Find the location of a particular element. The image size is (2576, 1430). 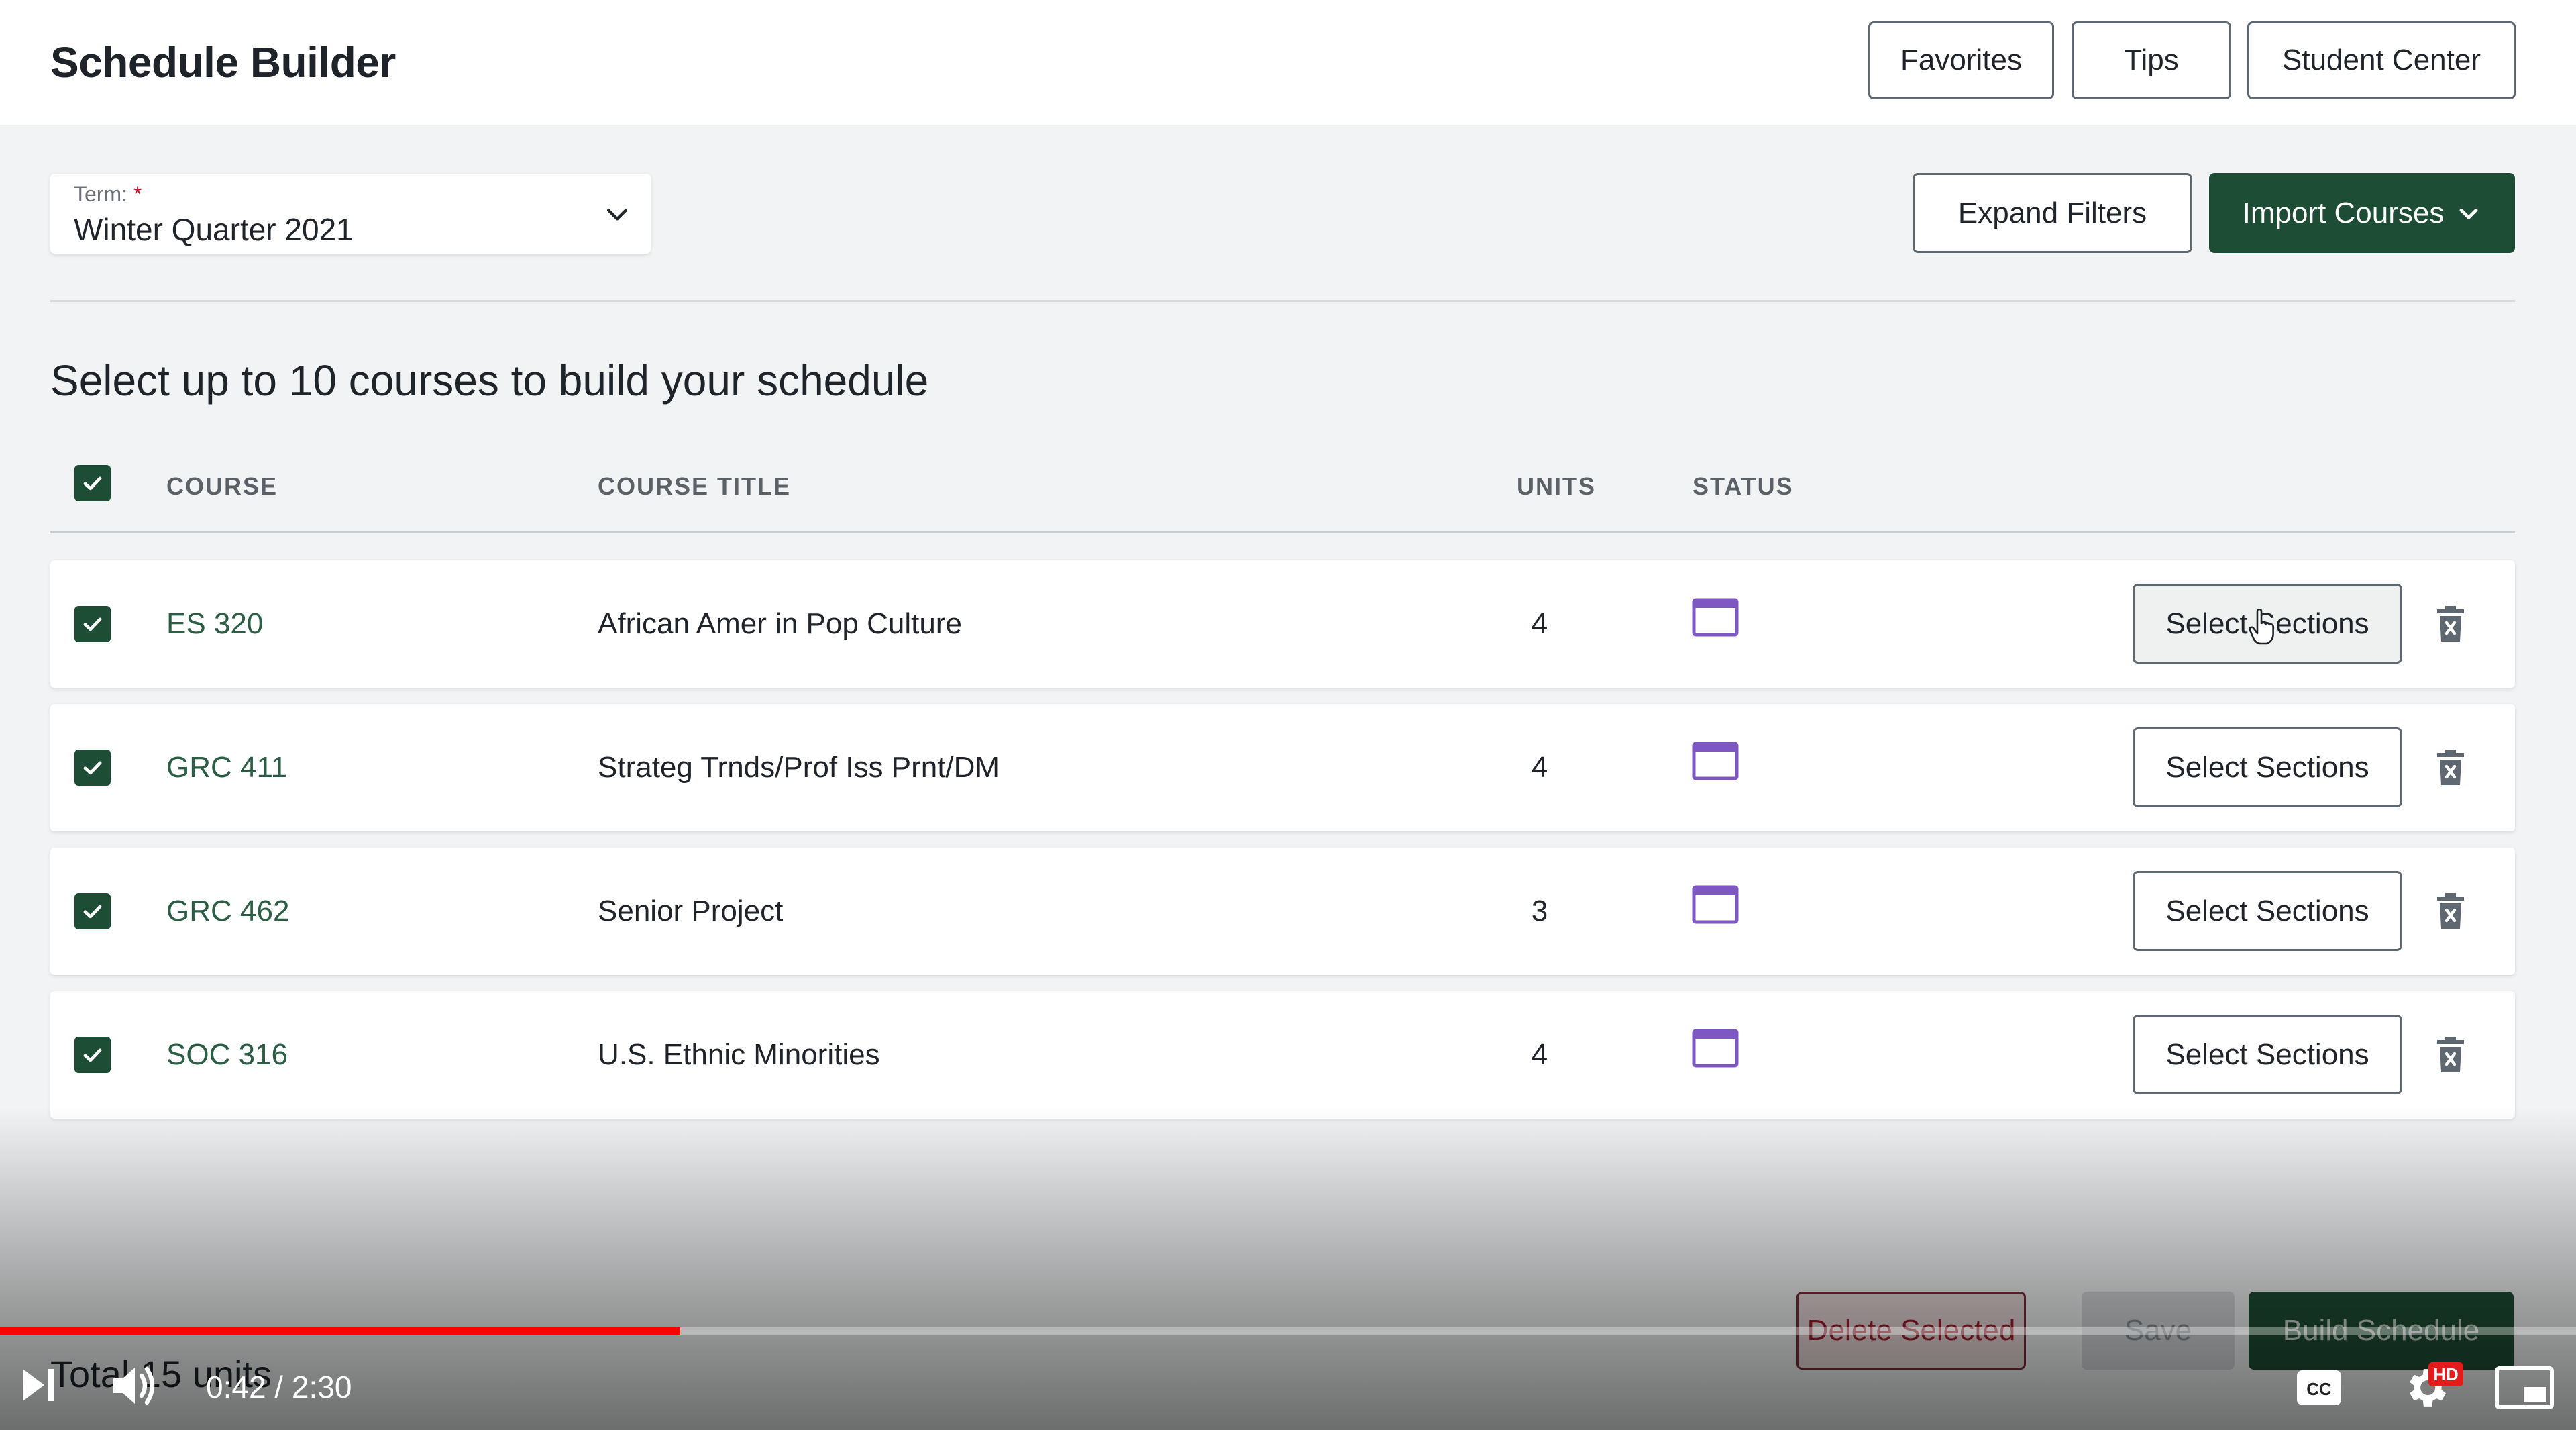

term-label-text: Term: is located at coordinates (100, 194).